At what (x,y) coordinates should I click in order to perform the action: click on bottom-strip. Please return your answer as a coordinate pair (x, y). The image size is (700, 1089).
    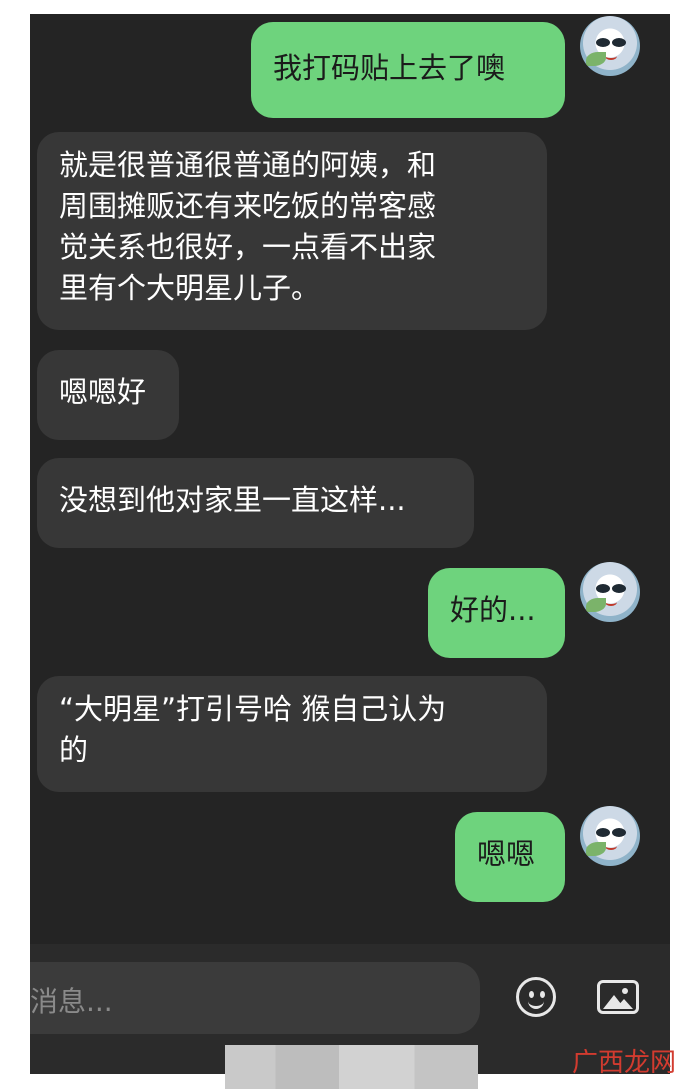
    Looking at the image, I should click on (351, 1067).